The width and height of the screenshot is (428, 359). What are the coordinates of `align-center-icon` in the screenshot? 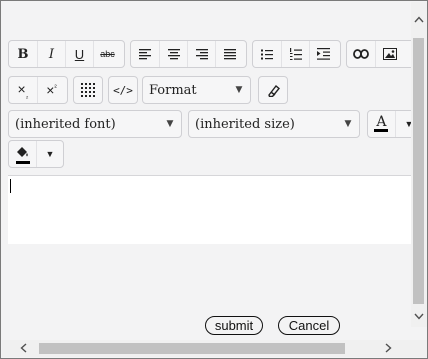 It's located at (173, 54).